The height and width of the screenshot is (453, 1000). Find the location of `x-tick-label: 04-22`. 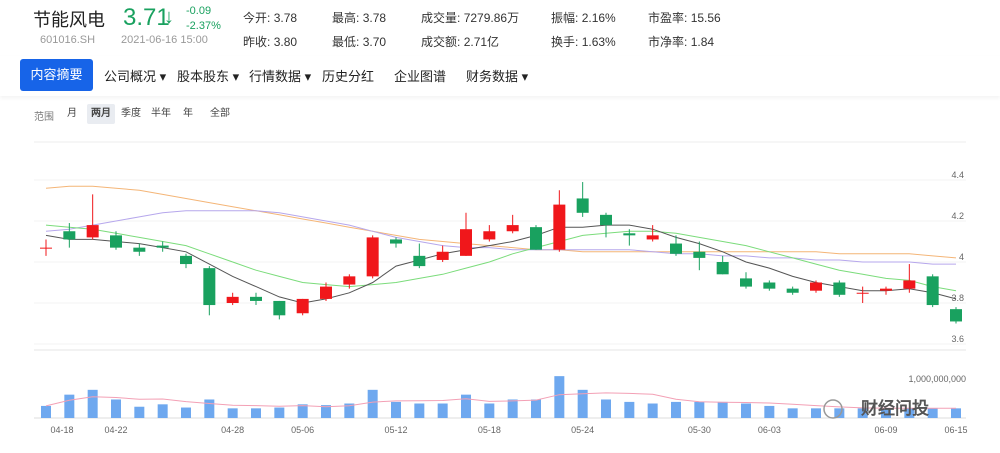

x-tick-label: 04-22 is located at coordinates (115, 430).